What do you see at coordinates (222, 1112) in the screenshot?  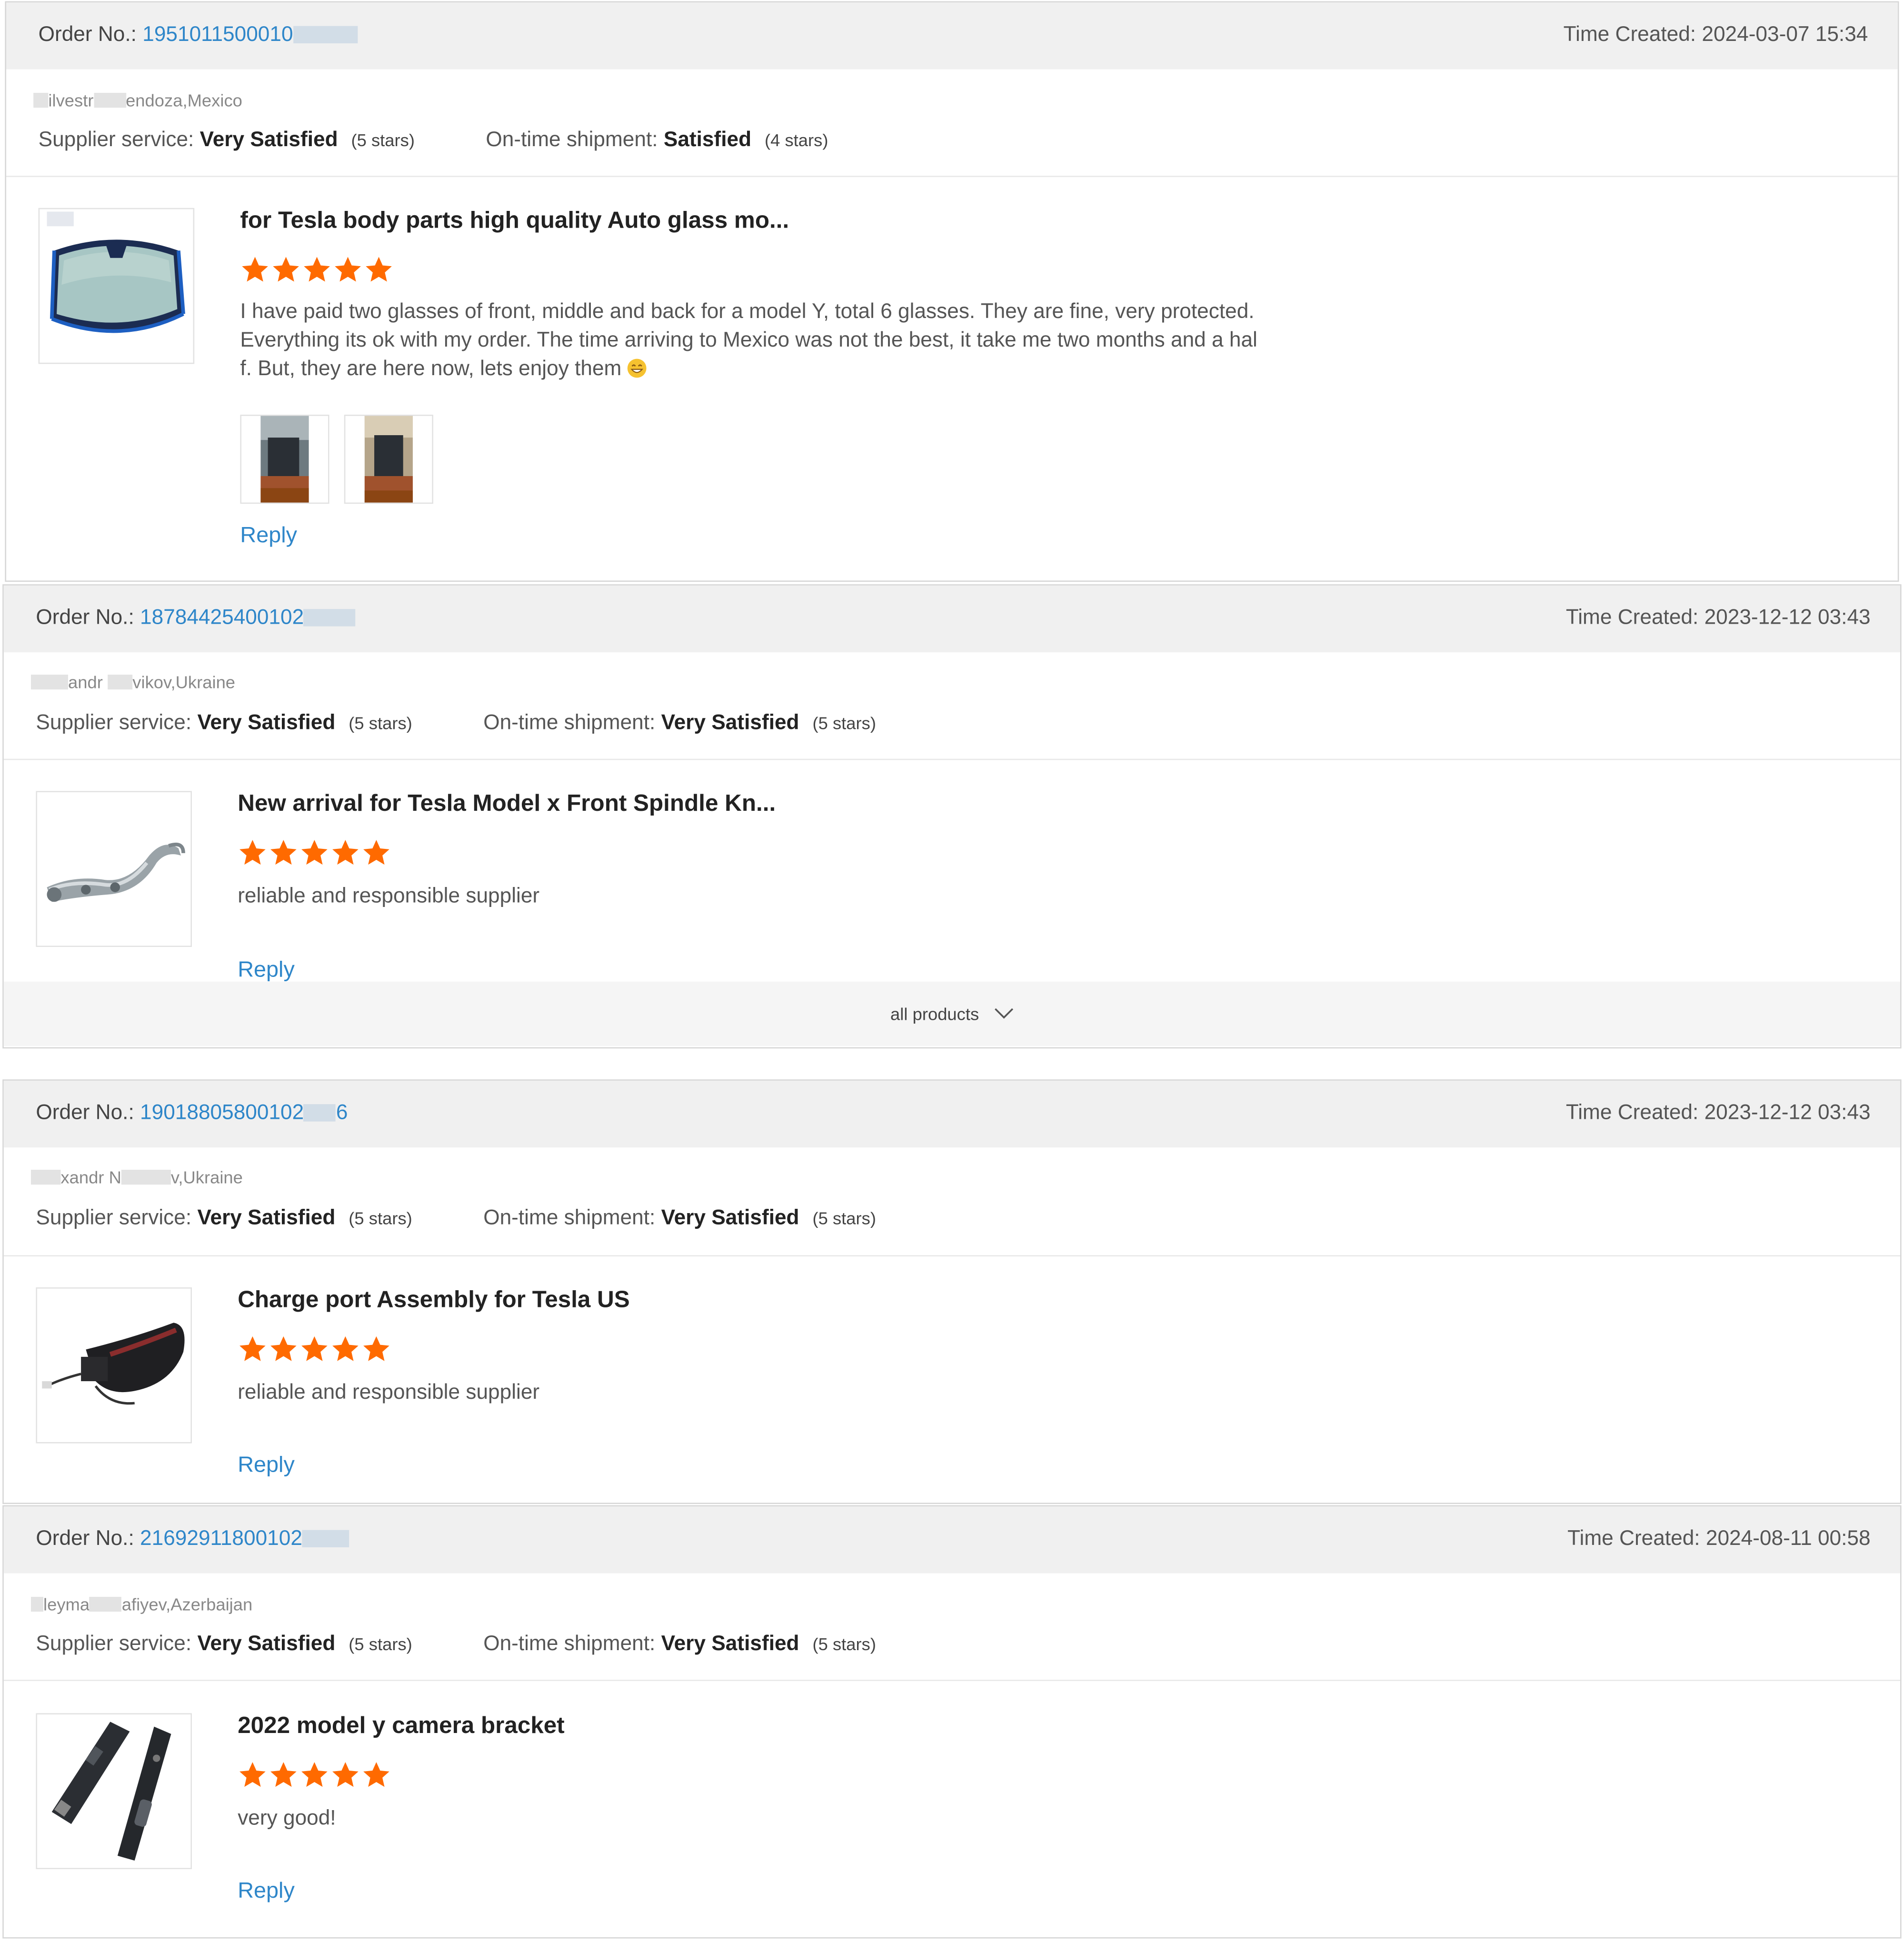 I see `order-number-value: 19018805800102` at bounding box center [222, 1112].